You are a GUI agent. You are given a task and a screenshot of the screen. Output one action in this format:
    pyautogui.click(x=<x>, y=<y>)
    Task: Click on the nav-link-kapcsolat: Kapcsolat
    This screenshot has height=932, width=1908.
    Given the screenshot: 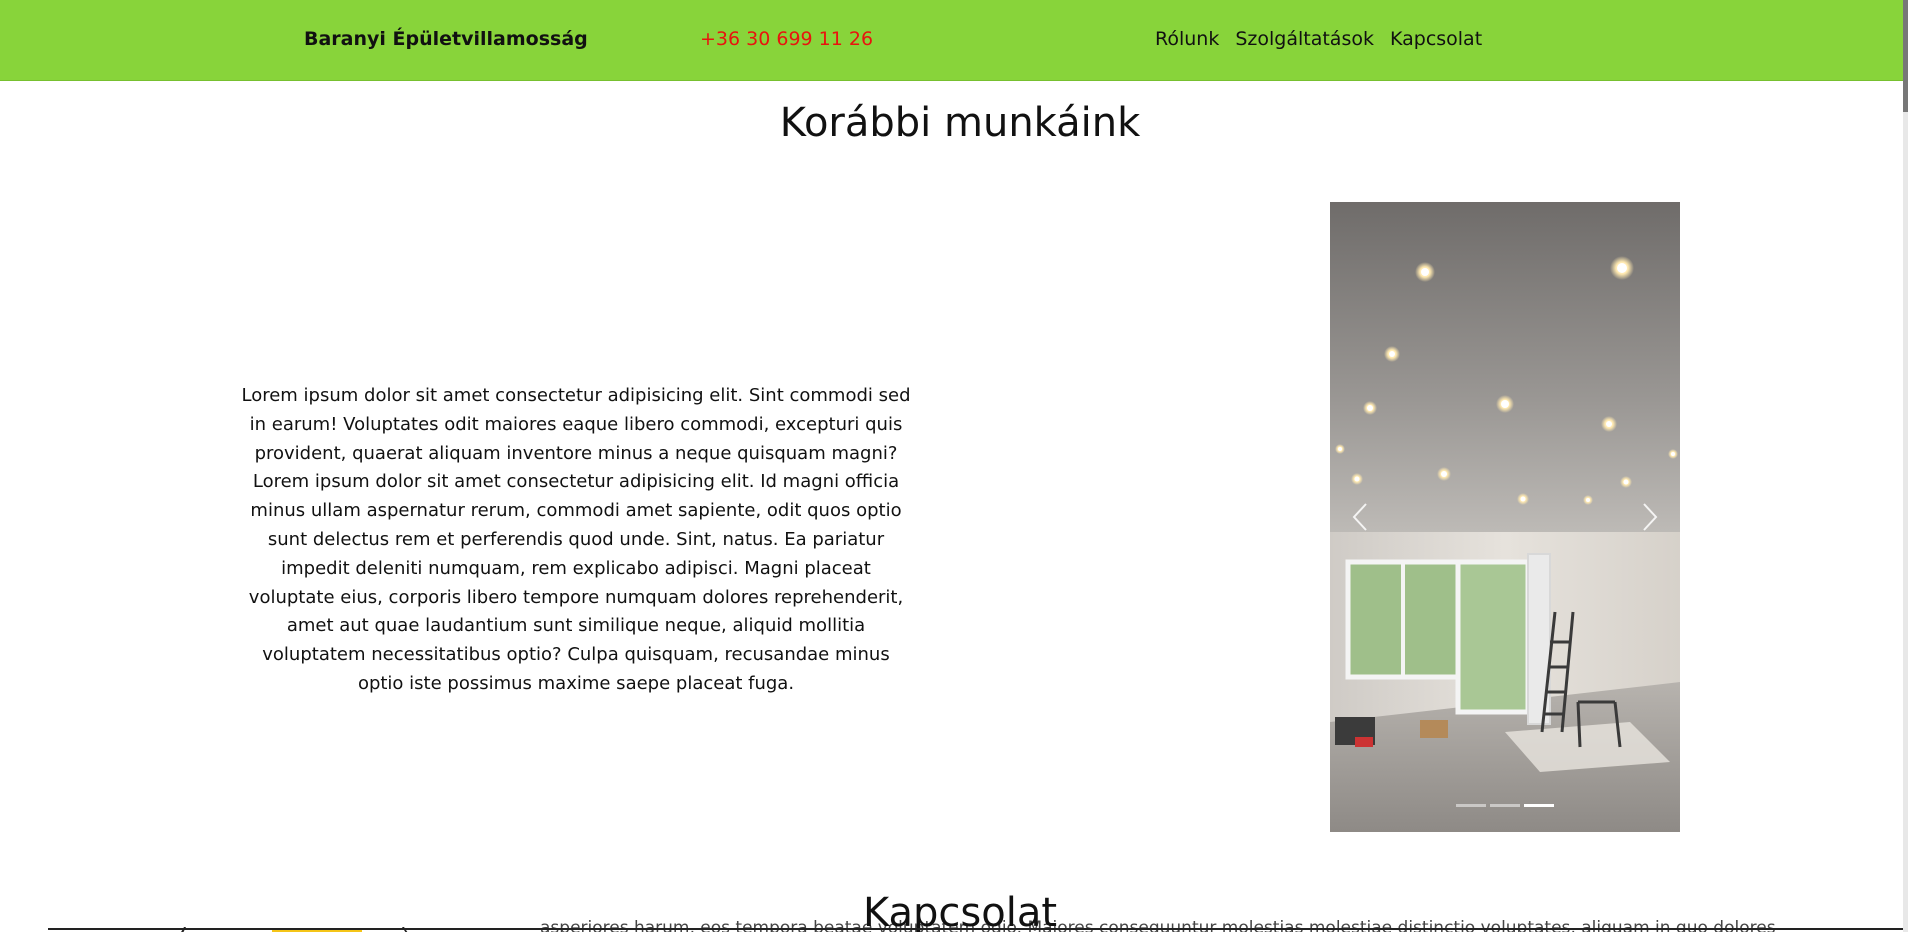 What is the action you would take?
    pyautogui.click(x=1436, y=39)
    